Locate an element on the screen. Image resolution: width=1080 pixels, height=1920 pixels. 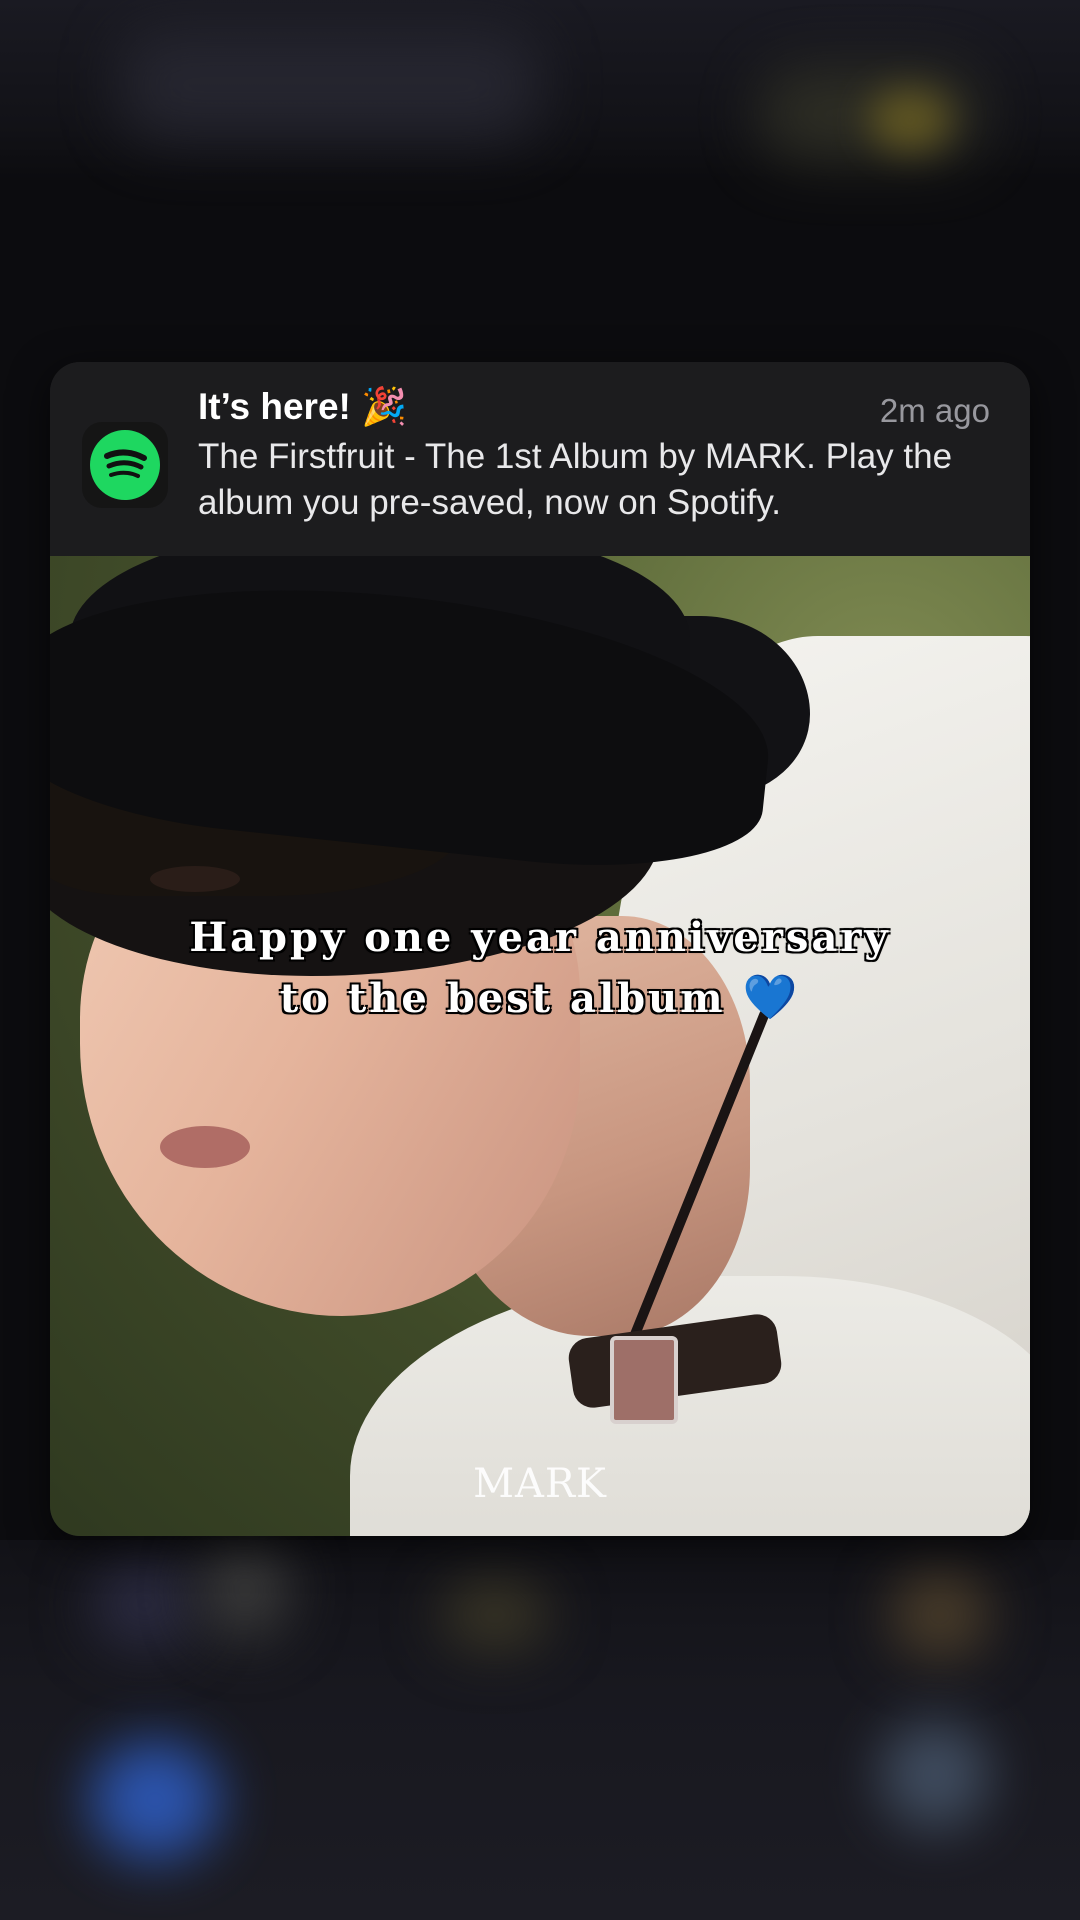
eye-shape is located at coordinates (195, 879).